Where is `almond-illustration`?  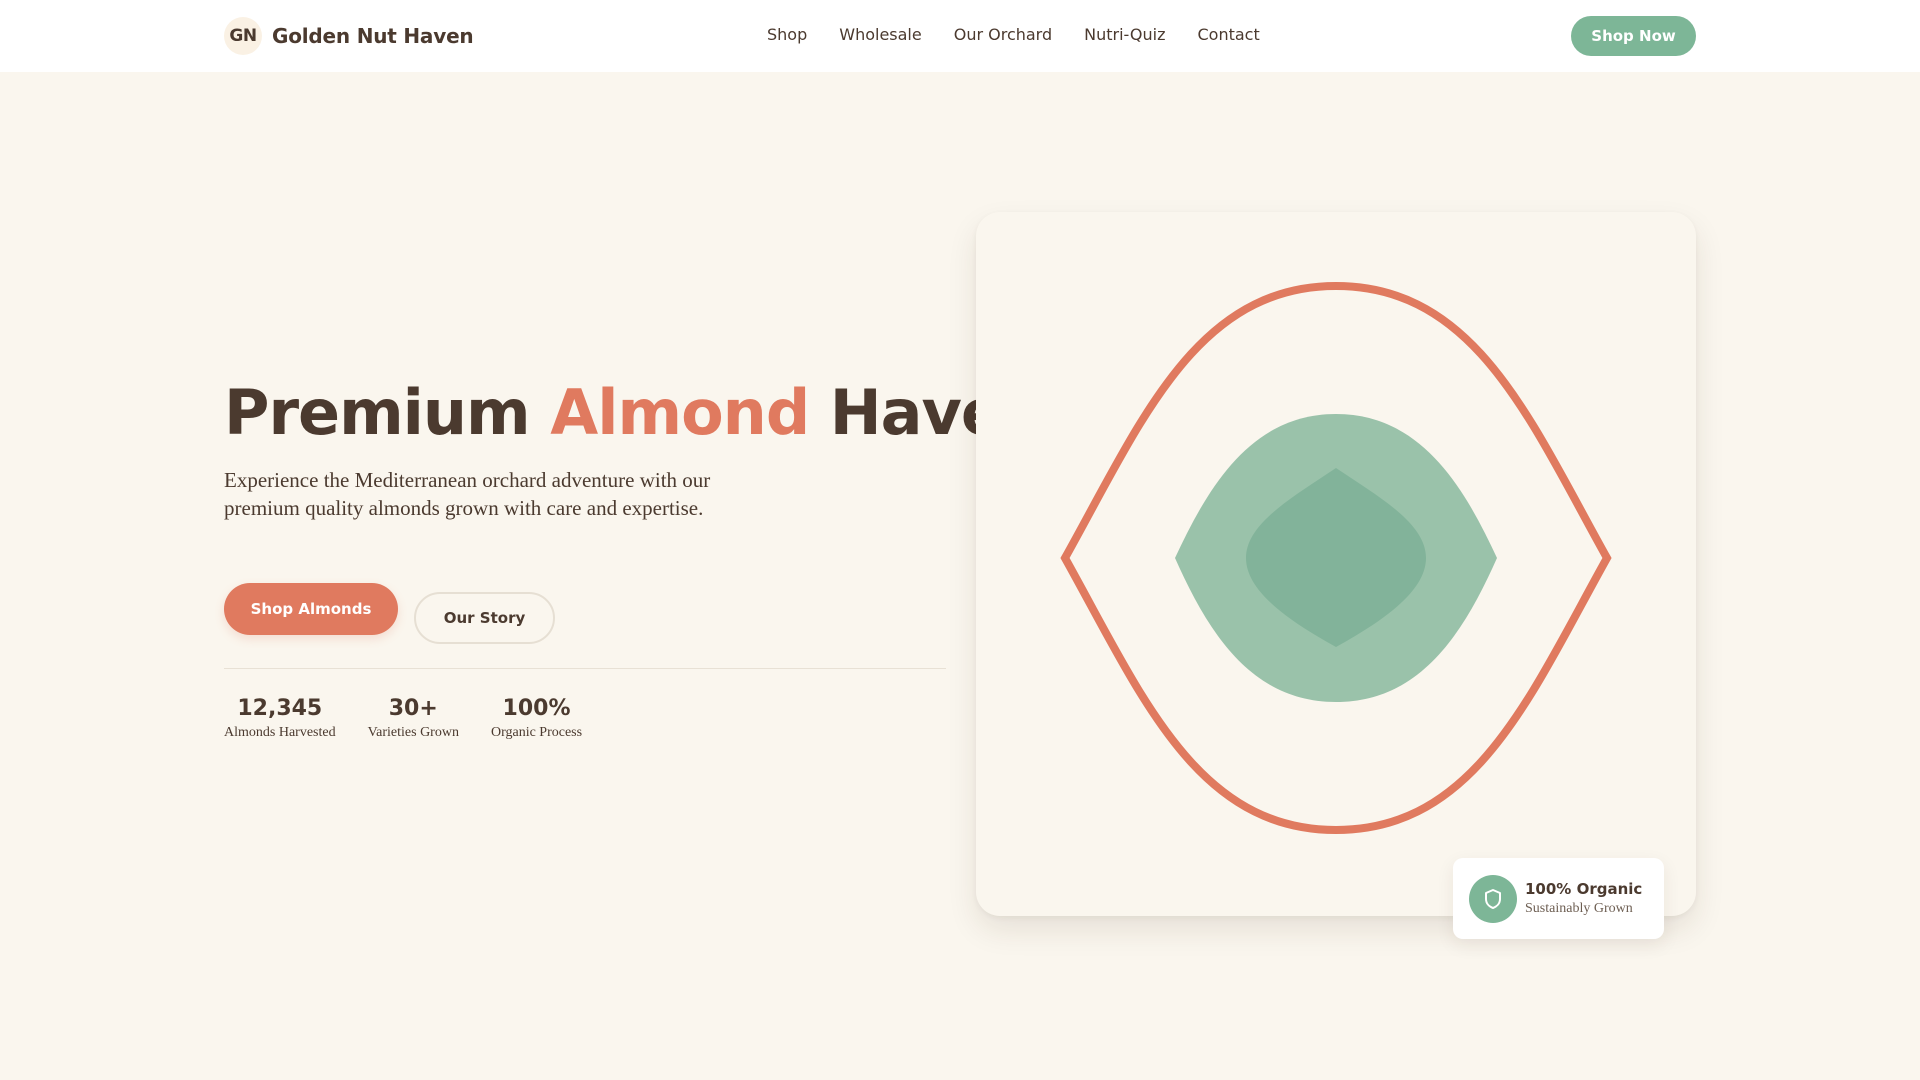 almond-illustration is located at coordinates (1336, 558).